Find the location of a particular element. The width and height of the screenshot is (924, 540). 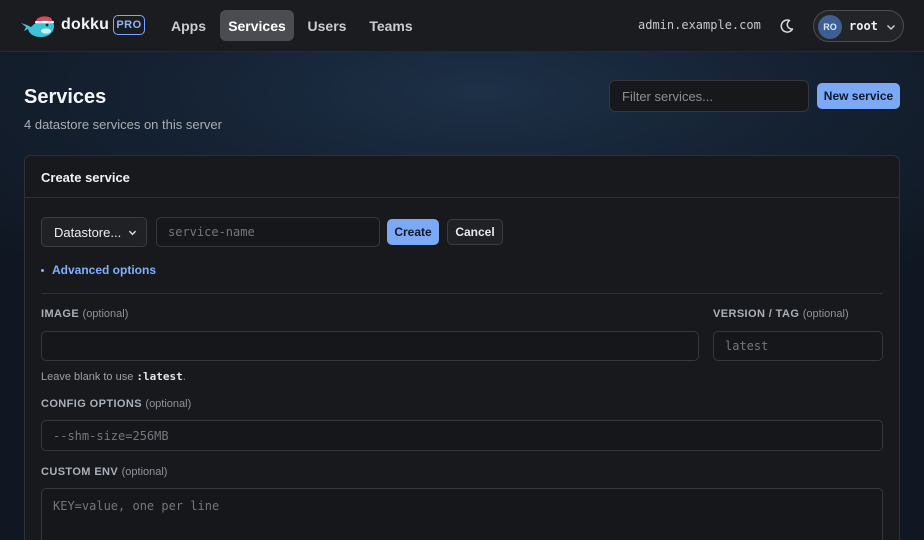

image-hint: Leave blank to use :latest. is located at coordinates (113, 376).